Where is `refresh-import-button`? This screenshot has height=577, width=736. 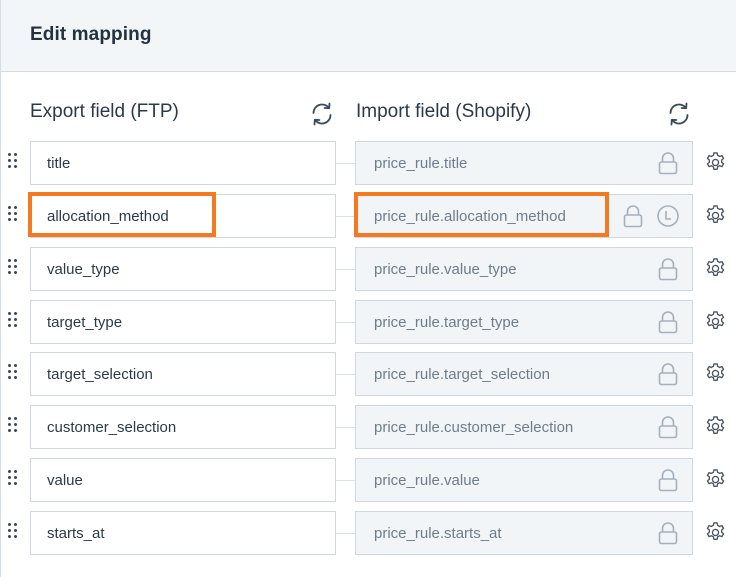 refresh-import-button is located at coordinates (679, 114).